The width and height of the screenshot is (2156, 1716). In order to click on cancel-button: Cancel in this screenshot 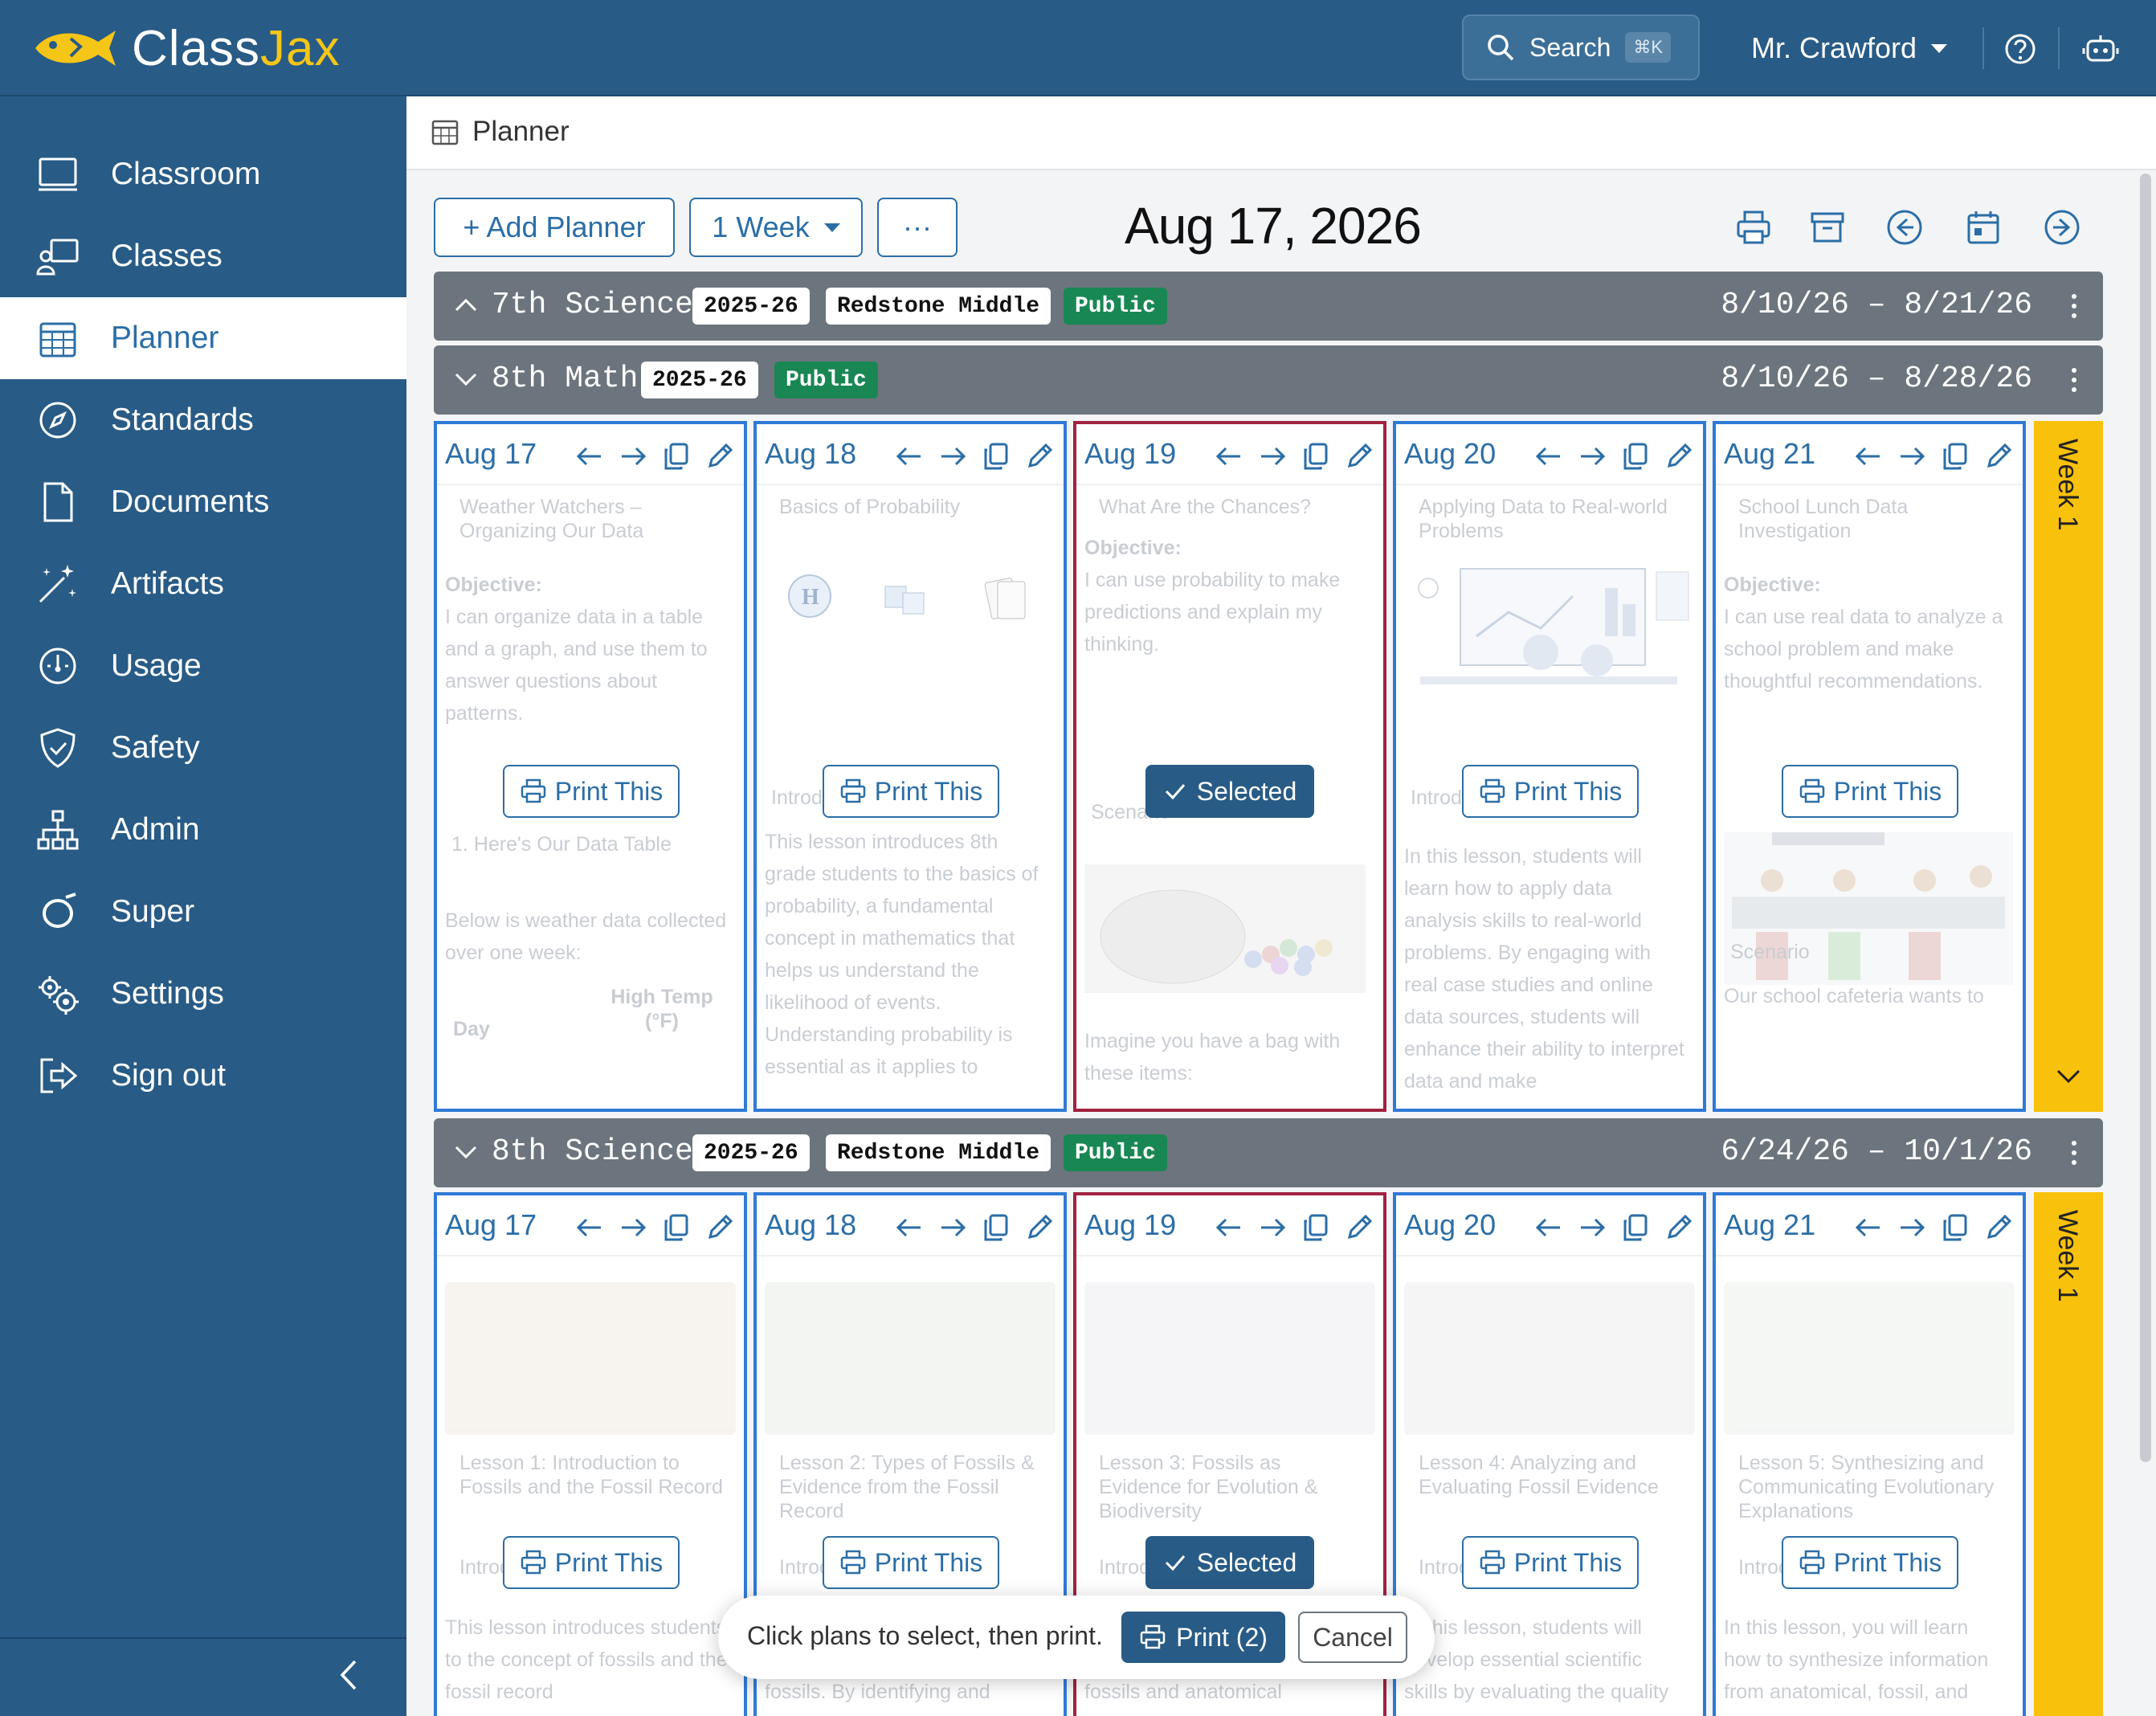, I will do `click(1353, 1637)`.